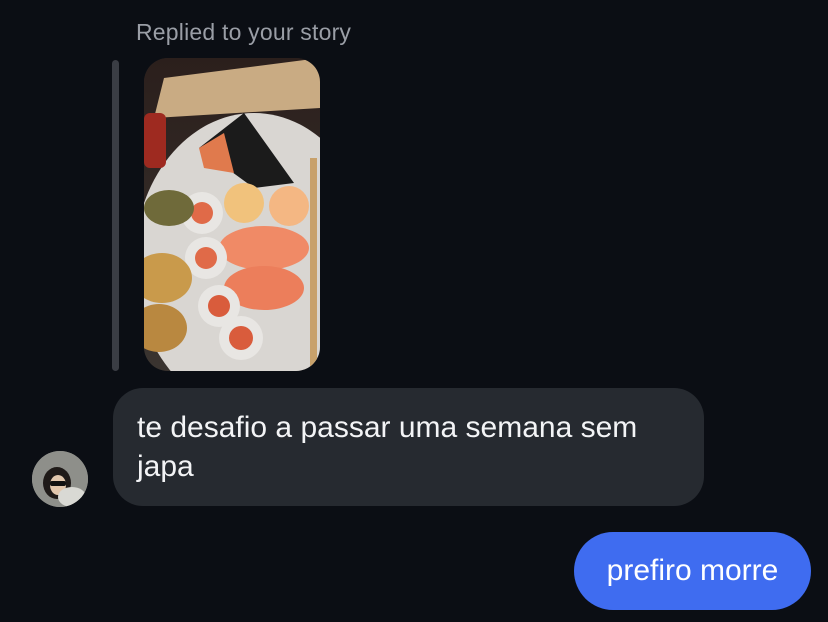 This screenshot has width=828, height=622. Describe the element at coordinates (115, 215) in the screenshot. I see `reply-indicator-bar` at that location.